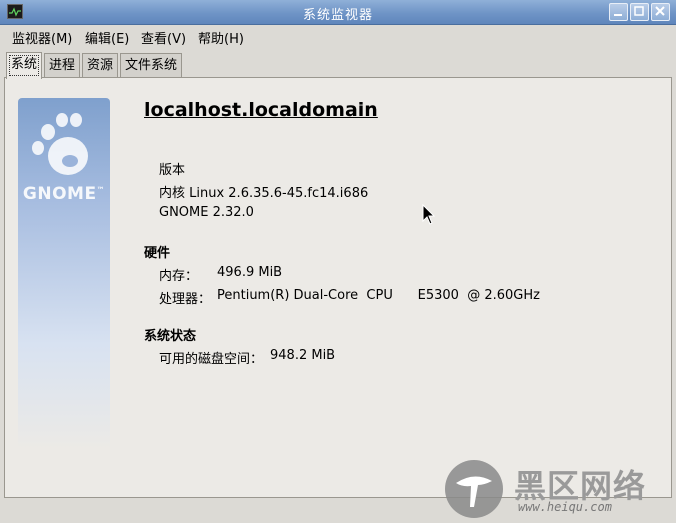 This screenshot has width=676, height=523. What do you see at coordinates (264, 193) in the screenshot?
I see `kernel-info: 内核 Linux 2.6.35.6-45.fc14.i686` at bounding box center [264, 193].